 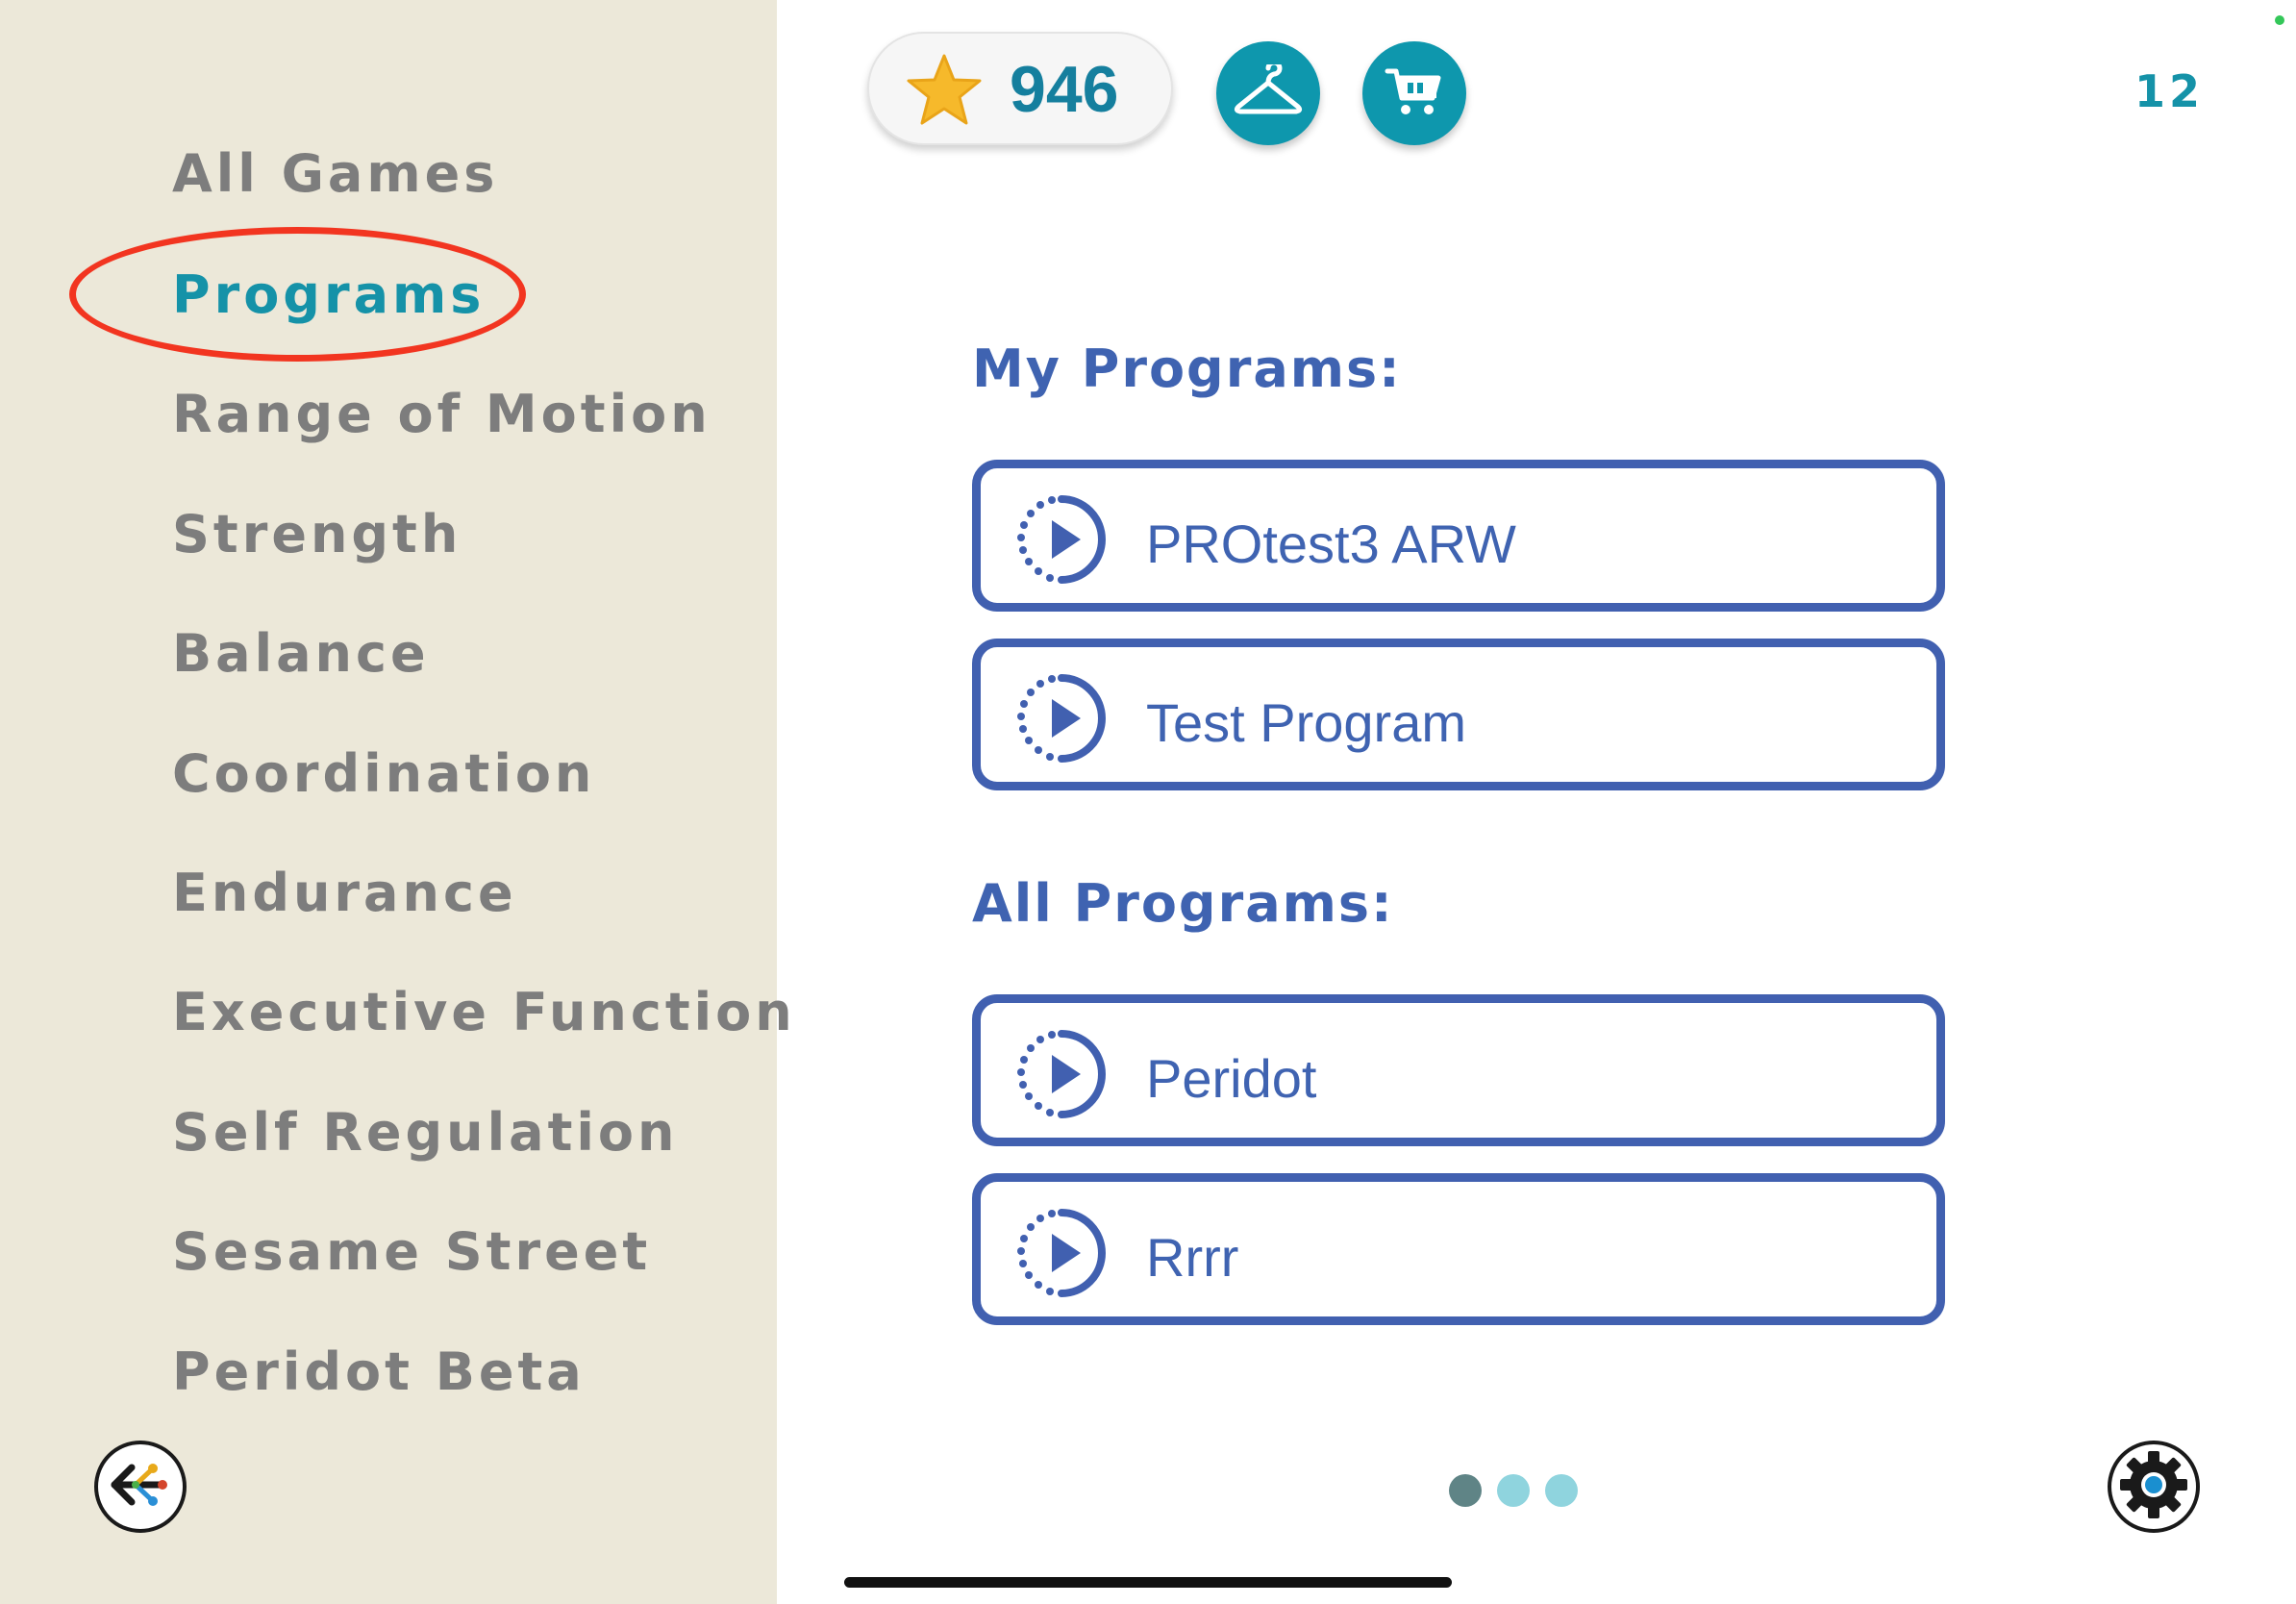 I want to click on settings-button, so click(x=2154, y=1487).